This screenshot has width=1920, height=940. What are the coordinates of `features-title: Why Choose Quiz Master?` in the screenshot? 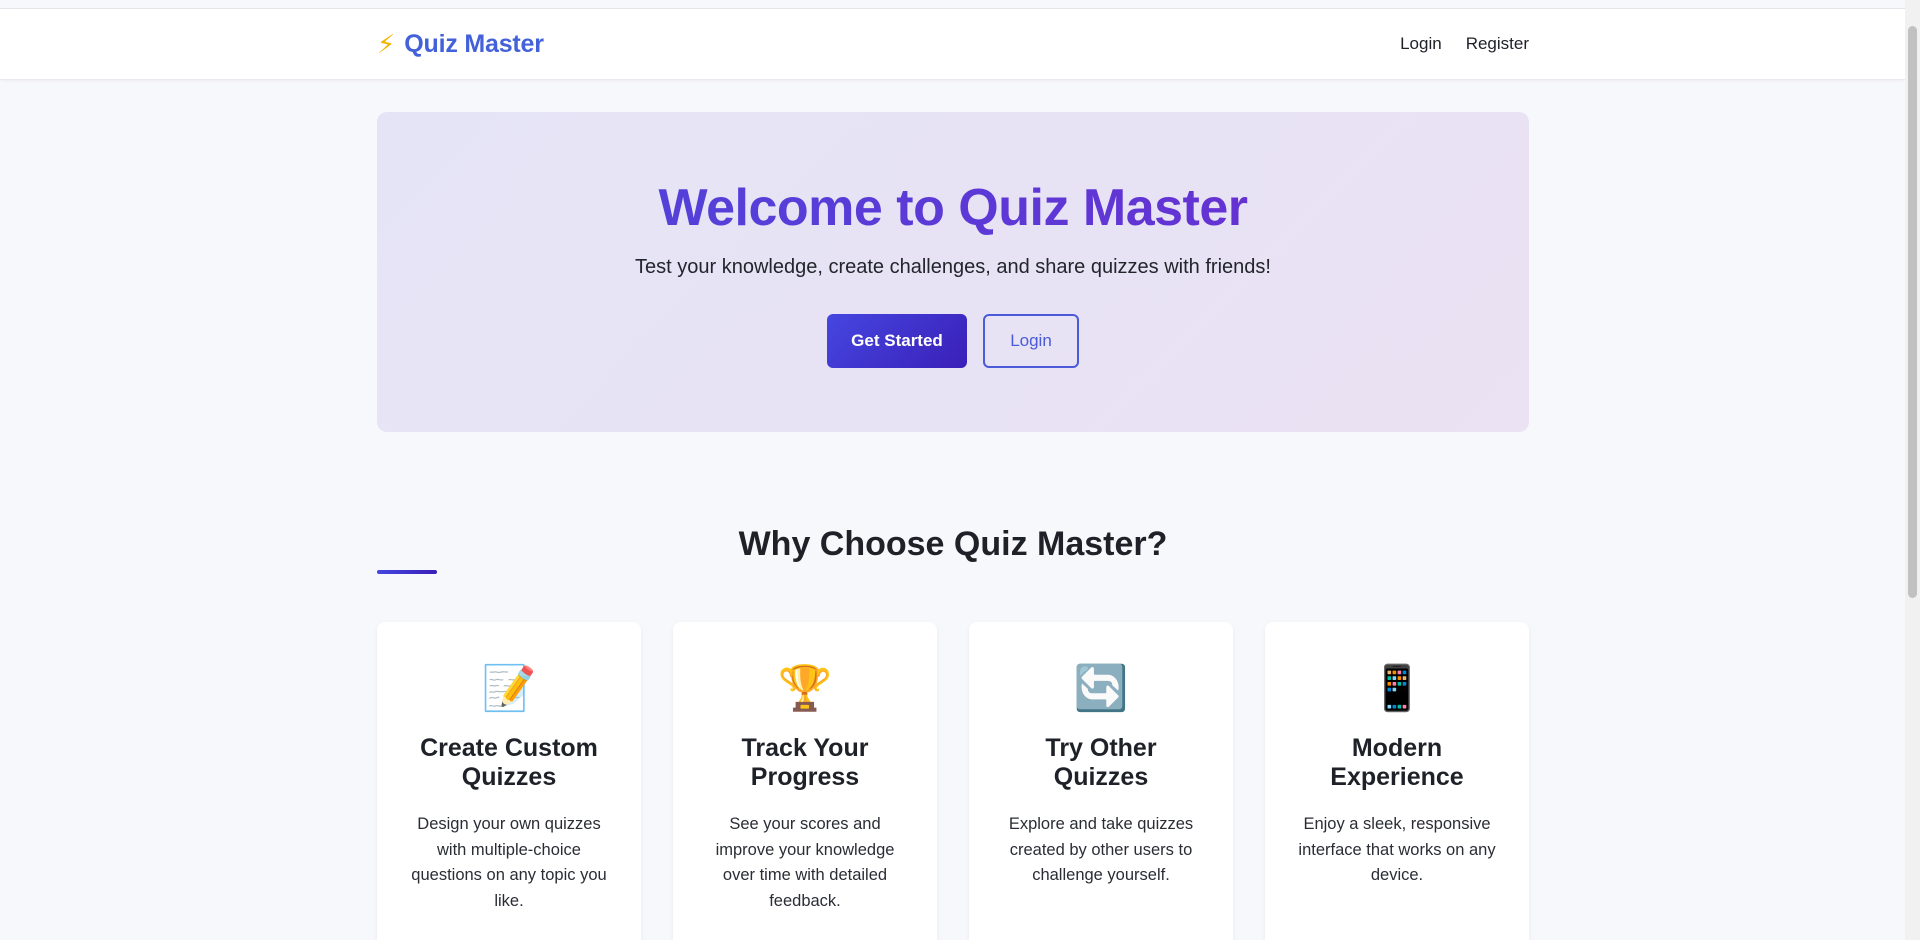 It's located at (953, 544).